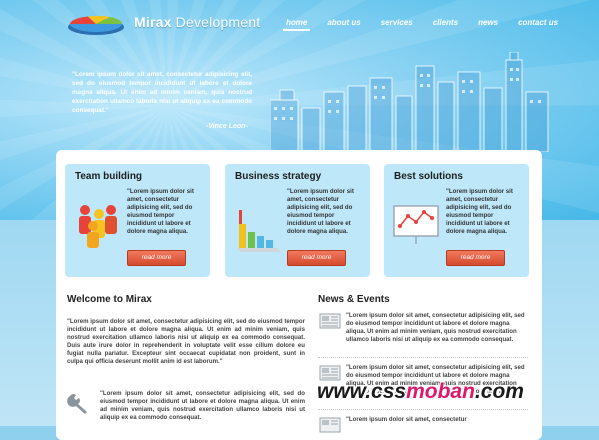  I want to click on nav-news: news, so click(488, 24).